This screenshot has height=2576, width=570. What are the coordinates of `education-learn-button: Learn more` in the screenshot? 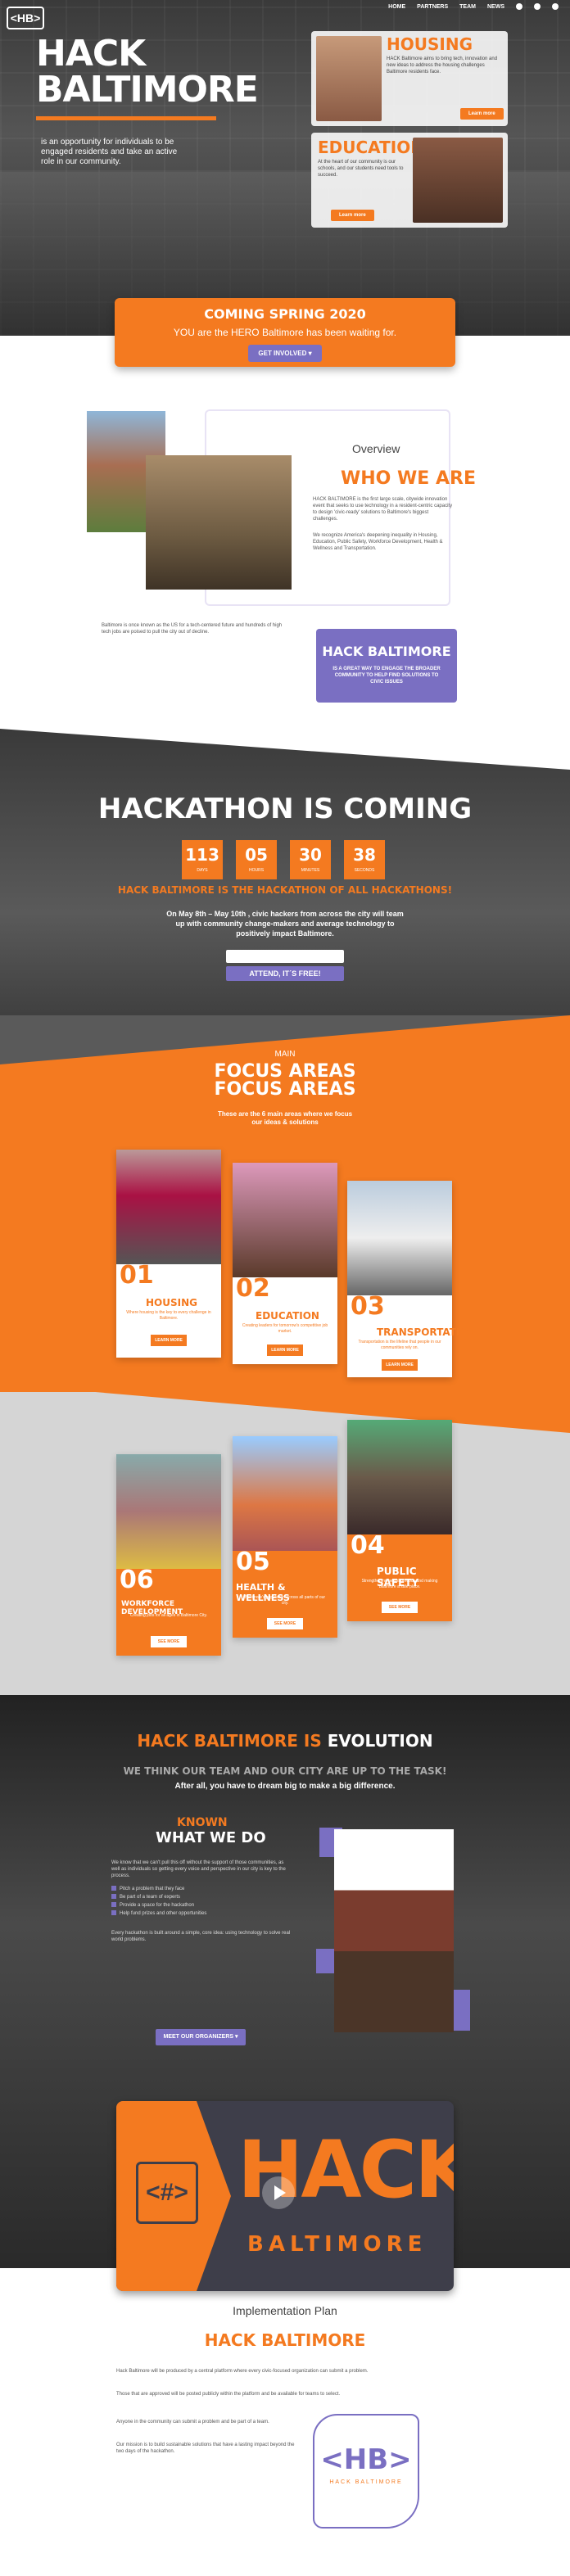 It's located at (352, 215).